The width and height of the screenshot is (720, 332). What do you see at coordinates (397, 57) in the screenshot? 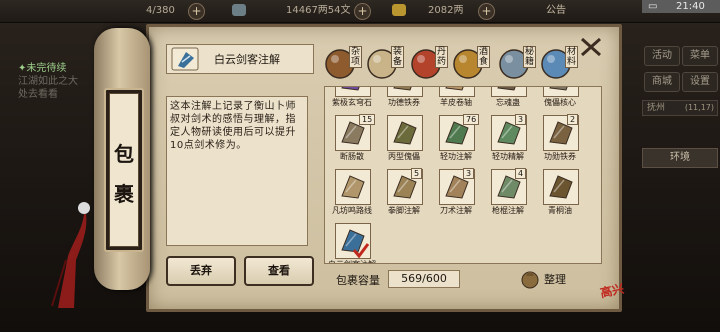
I see `tab-equipment-label: 装备` at bounding box center [397, 57].